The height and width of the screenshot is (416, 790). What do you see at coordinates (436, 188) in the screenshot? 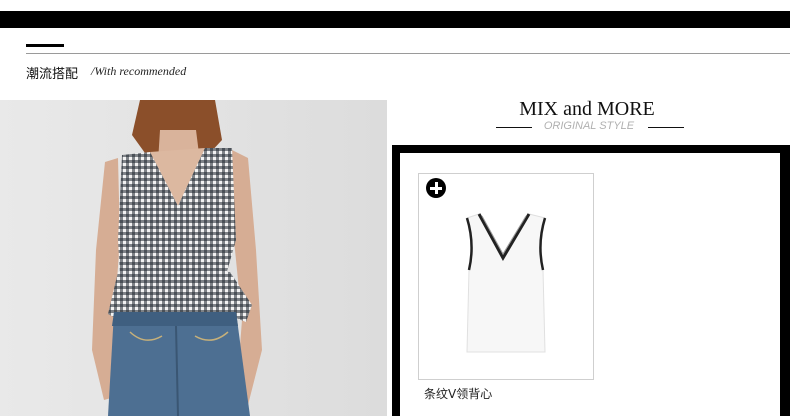
I see `add-plus-icon` at bounding box center [436, 188].